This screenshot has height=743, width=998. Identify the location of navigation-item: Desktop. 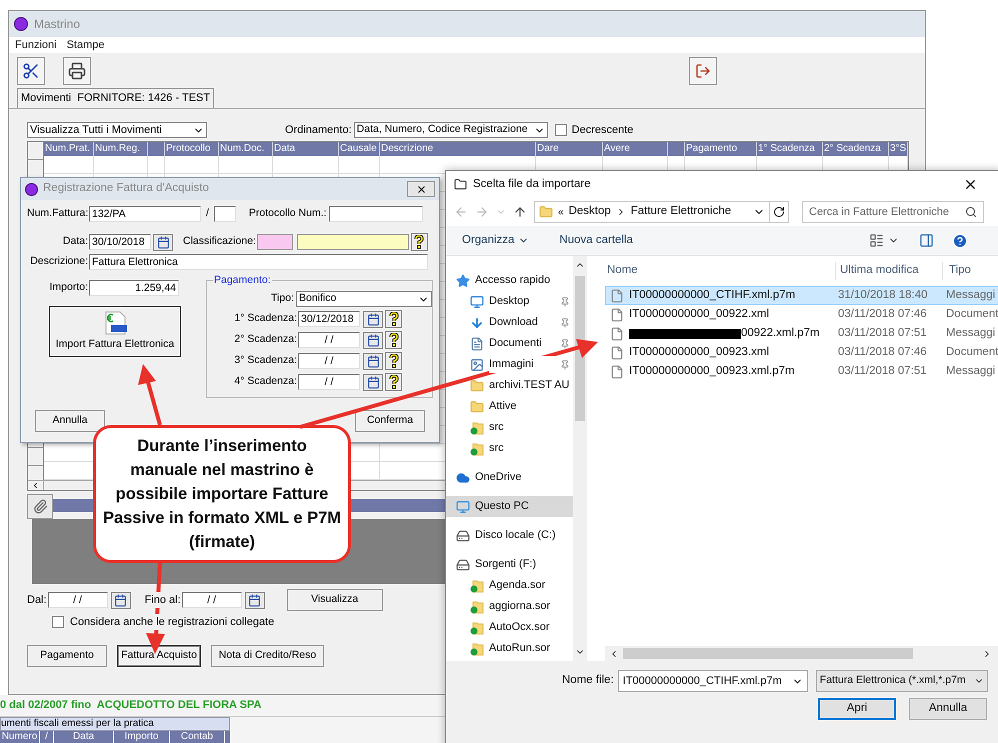
(509, 301).